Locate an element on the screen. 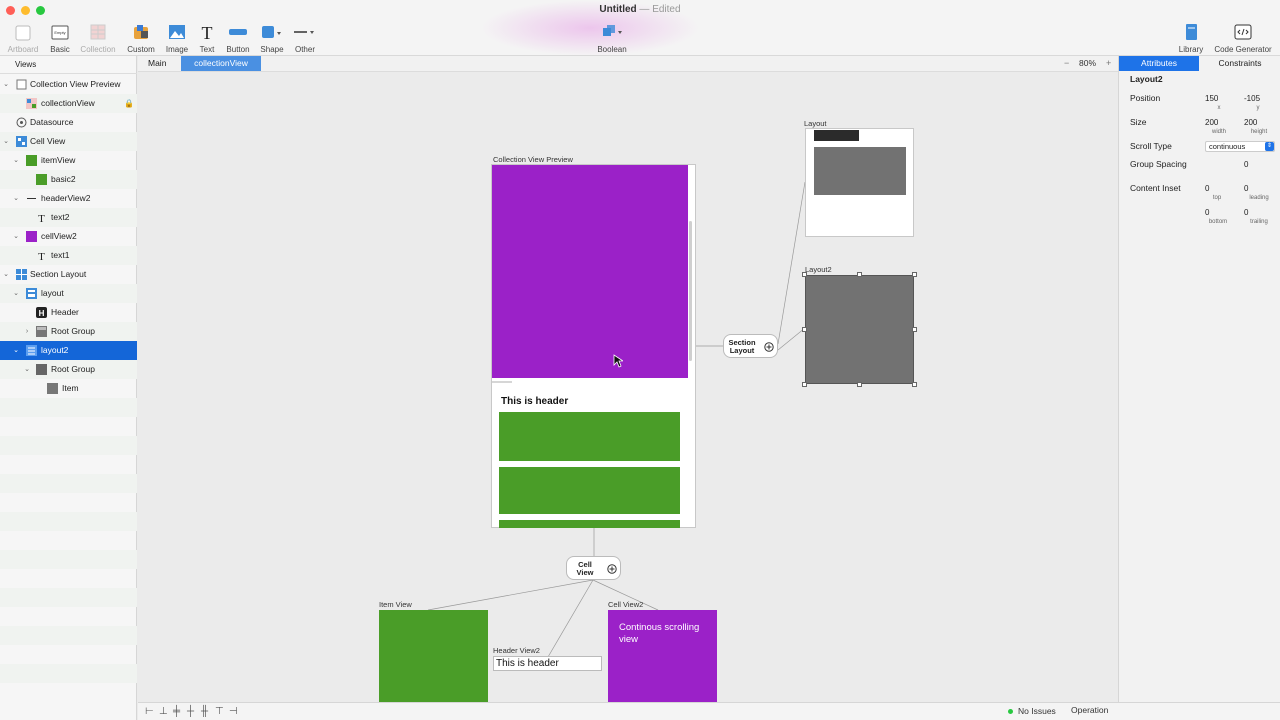 Image resolution: width=1280 pixels, height=720 pixels. tab-main: Main is located at coordinates (157, 63).